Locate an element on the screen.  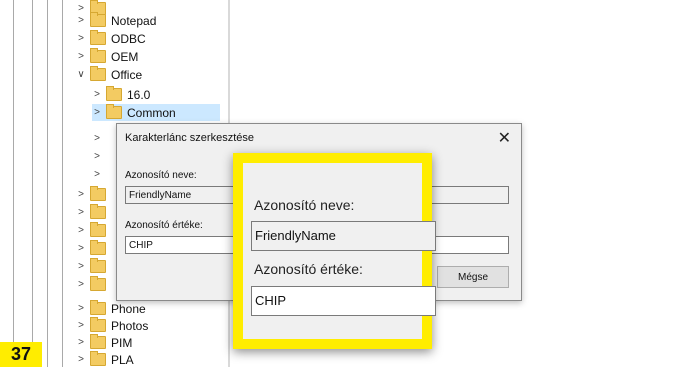
tree-item-label: Common is located at coordinates (151, 112).